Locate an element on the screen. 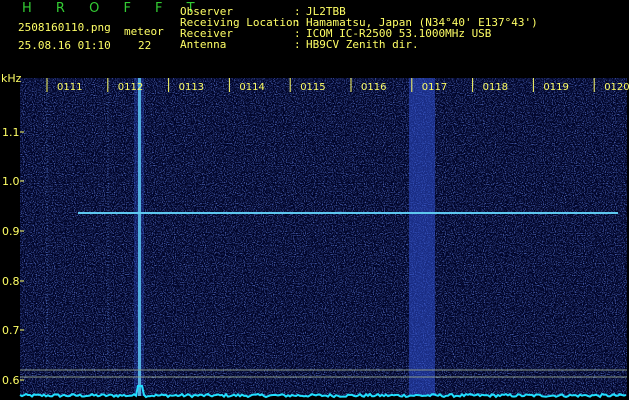  carrier-line is located at coordinates (139, 237).